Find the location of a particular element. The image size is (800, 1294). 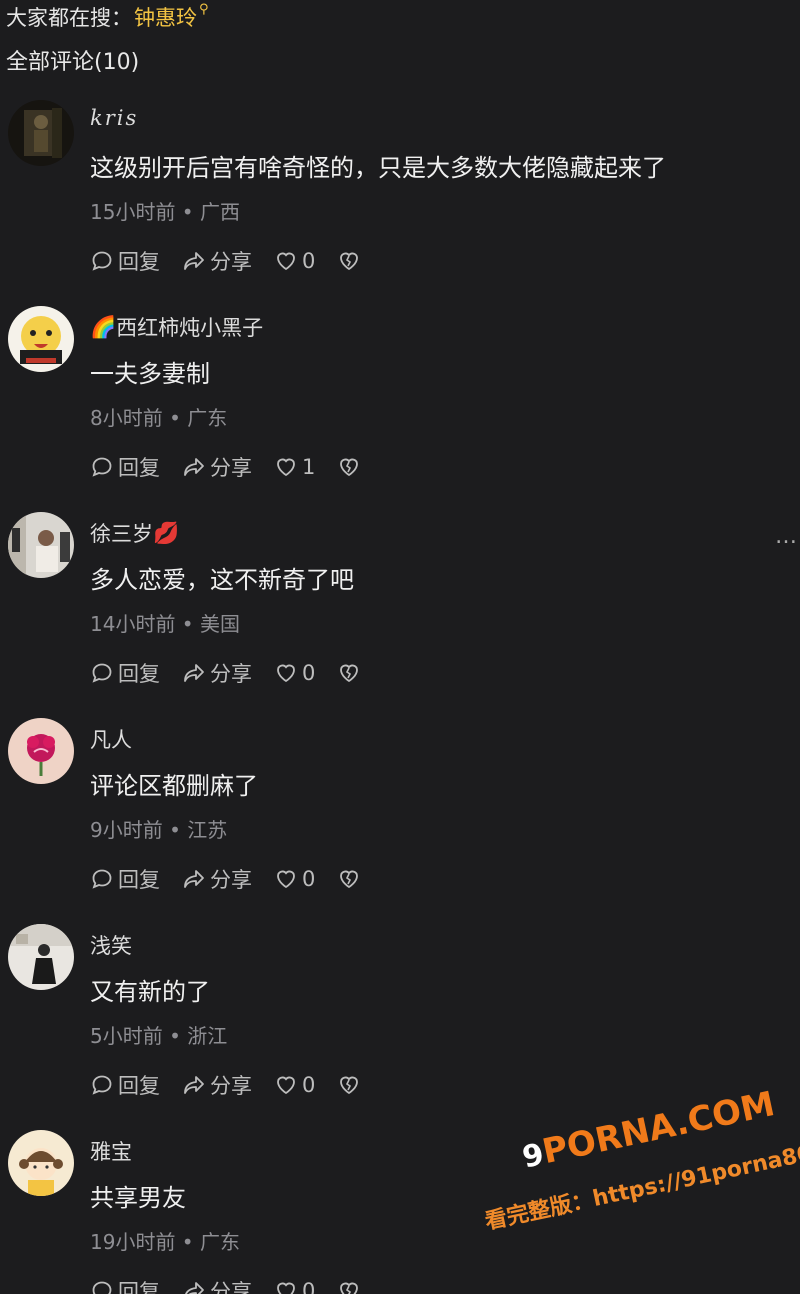

comment-text: 评论区都删麻了 is located at coordinates (174, 786).